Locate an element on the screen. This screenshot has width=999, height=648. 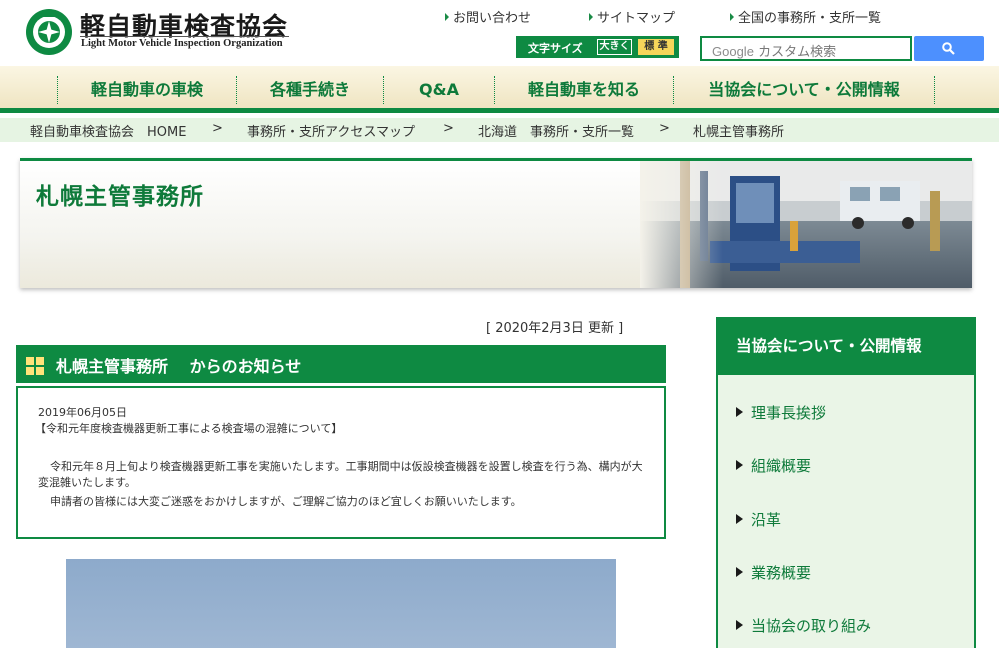
search-input: Google カスタム検索 is located at coordinates (806, 48).